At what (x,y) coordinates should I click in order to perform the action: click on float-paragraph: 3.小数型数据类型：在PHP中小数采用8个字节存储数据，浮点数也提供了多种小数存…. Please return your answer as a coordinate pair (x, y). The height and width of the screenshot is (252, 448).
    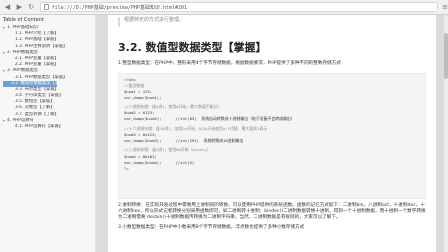
    Looking at the image, I should click on (211, 228).